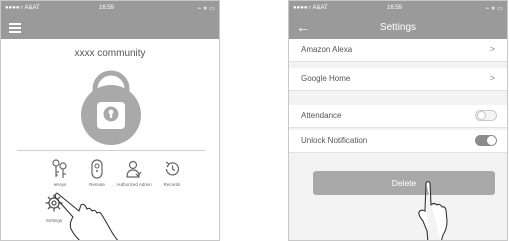 Image resolution: width=510 pixels, height=241 pixels. What do you see at coordinates (334, 140) in the screenshot?
I see `row-label: Unlock Notification` at bounding box center [334, 140].